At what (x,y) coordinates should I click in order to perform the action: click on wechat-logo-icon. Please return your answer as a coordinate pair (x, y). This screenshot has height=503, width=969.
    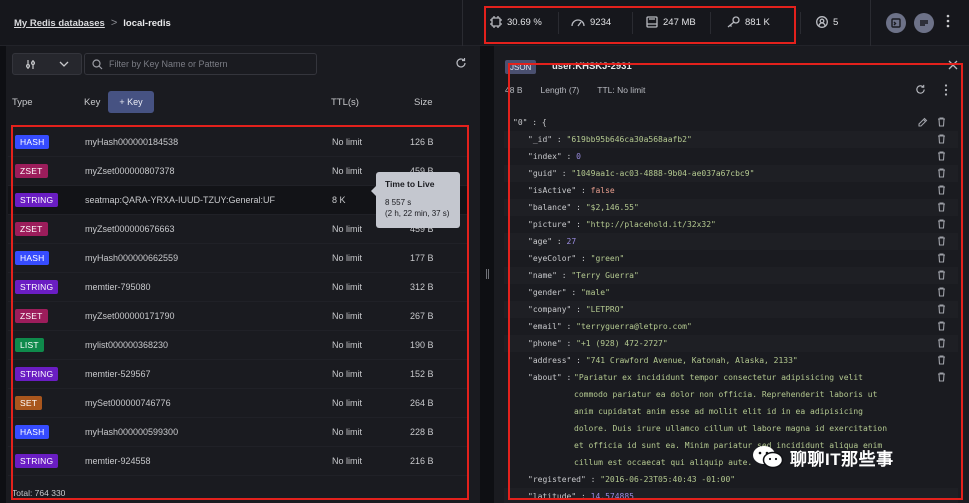
    Looking at the image, I should click on (768, 457).